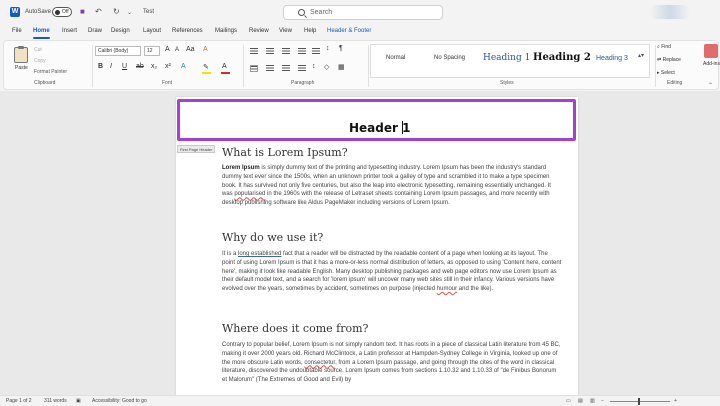 The image size is (720, 406). I want to click on font-name-select: Calibri (Body), so click(118, 51).